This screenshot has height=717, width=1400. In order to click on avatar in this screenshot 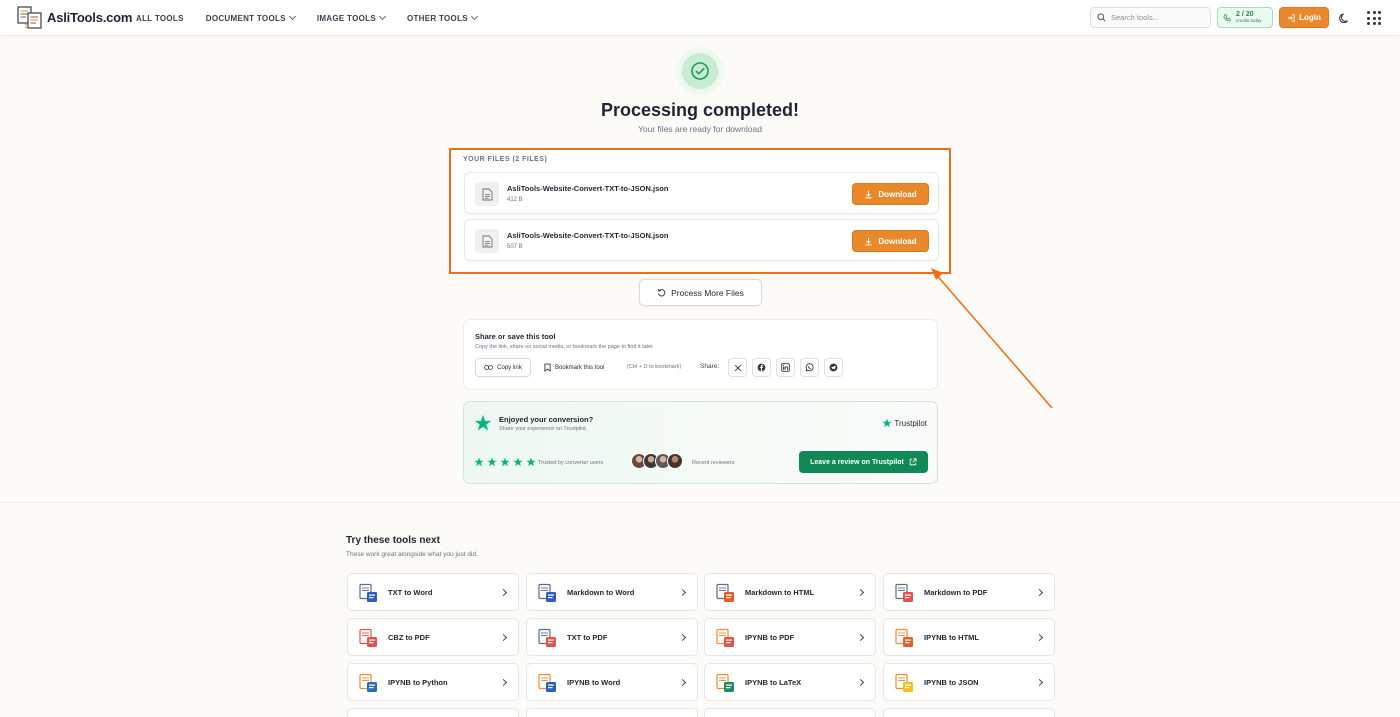, I will do `click(675, 461)`.